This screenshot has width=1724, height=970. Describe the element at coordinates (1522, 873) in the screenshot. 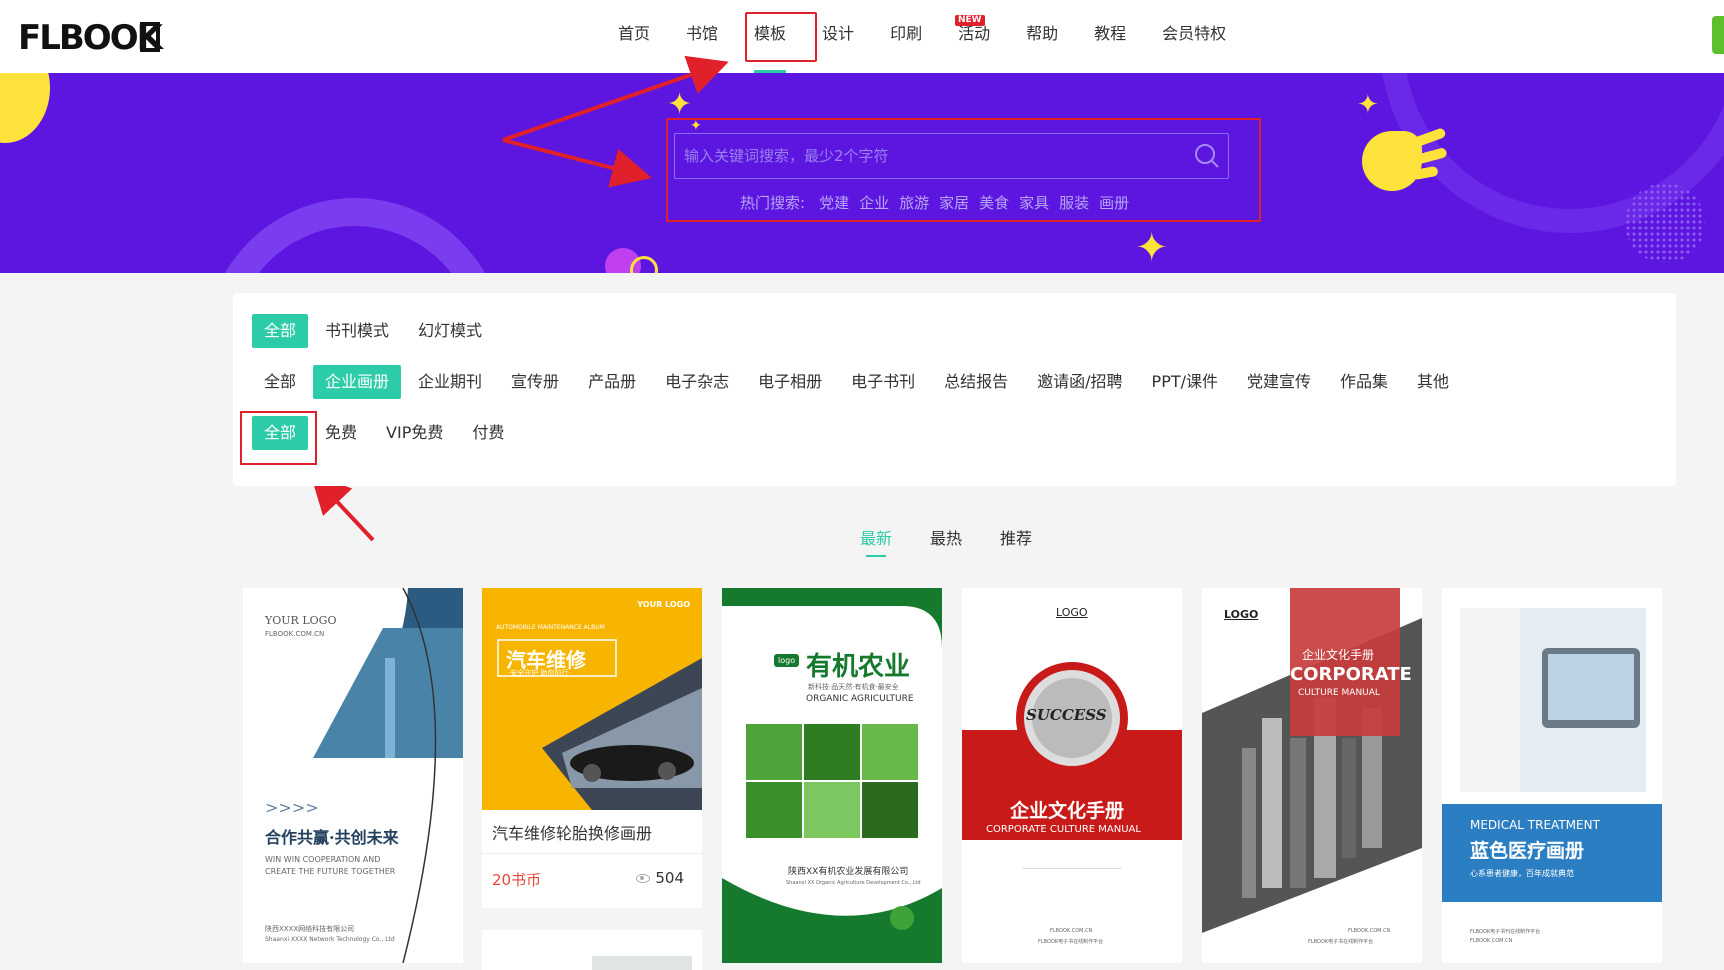

I see `card-sub: 心系患者健康，百年成就典范` at that location.